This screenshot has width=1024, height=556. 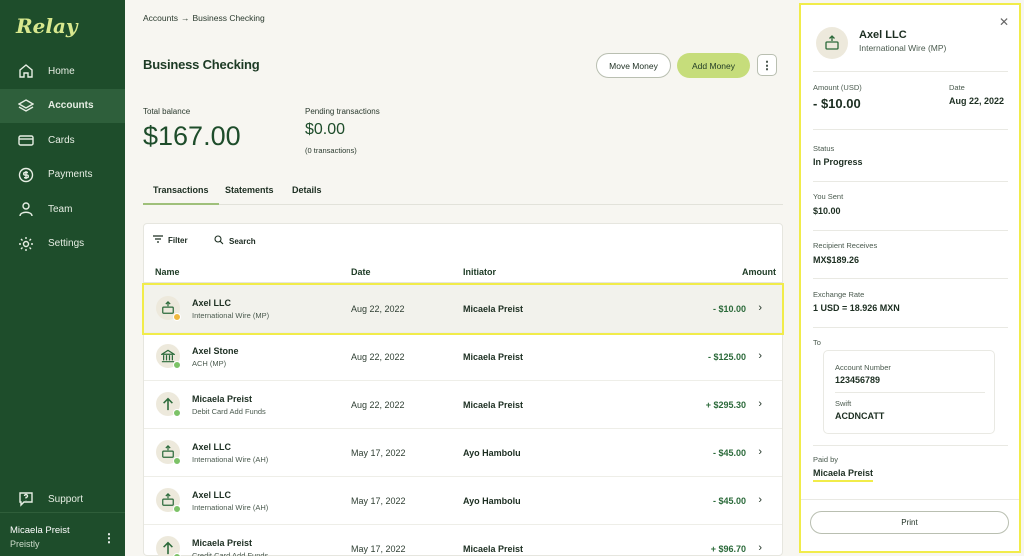 I want to click on page-title: Business Checking, so click(x=201, y=64).